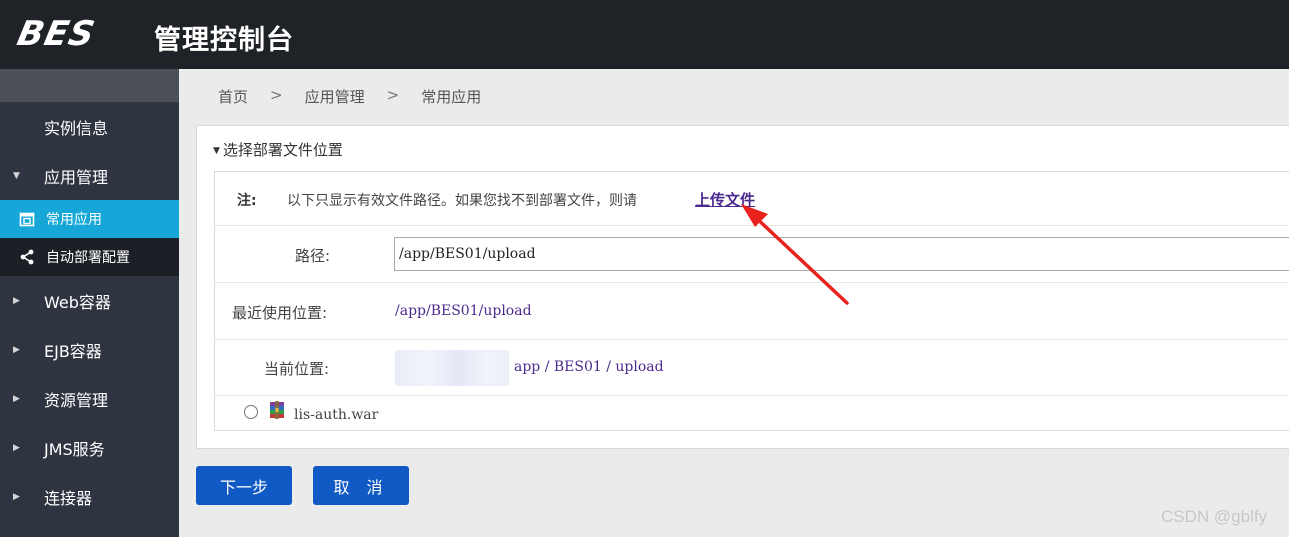  Describe the element at coordinates (452, 368) in the screenshot. I see `redacted-path-segment` at that location.